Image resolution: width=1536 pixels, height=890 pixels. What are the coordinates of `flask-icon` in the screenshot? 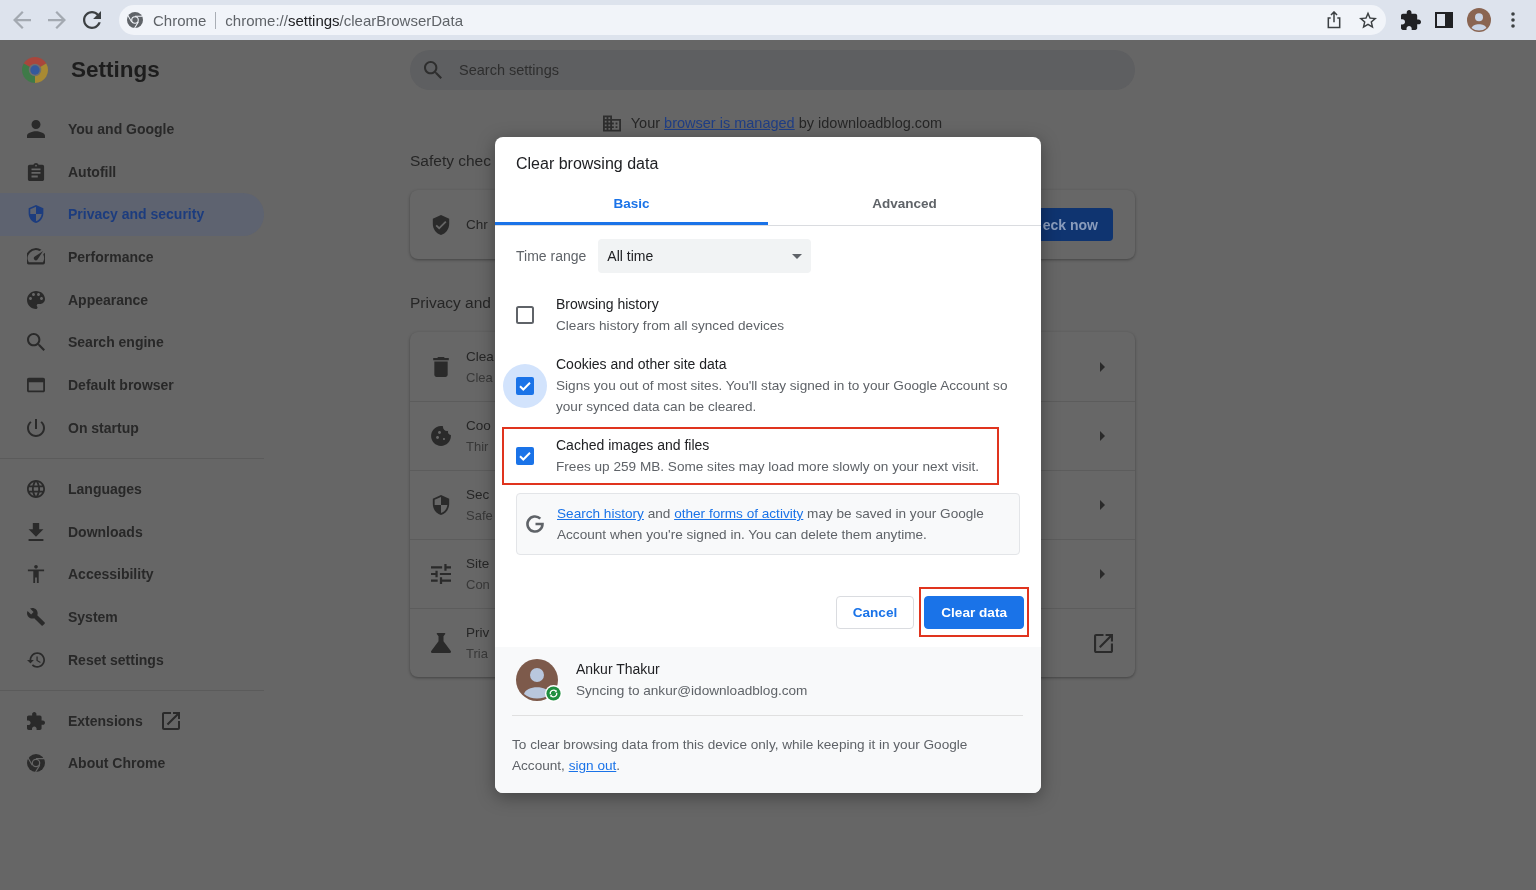 It's located at (441, 643).